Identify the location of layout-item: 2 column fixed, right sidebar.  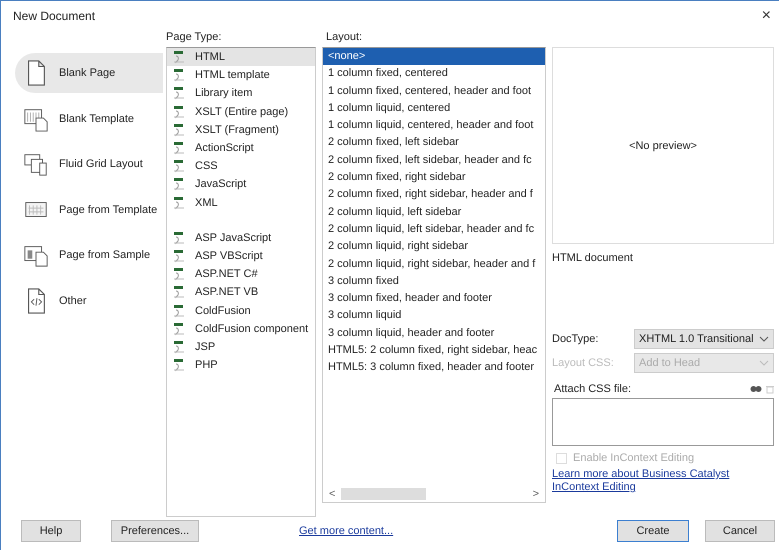
(434, 177).